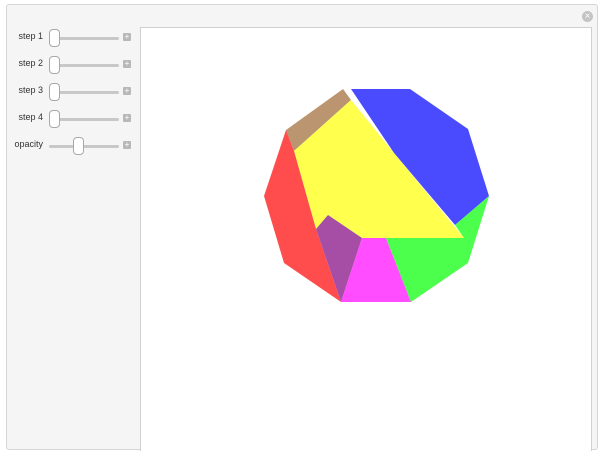 Image resolution: width=604 pixels, height=456 pixels. Describe the element at coordinates (84, 92) in the screenshot. I see `step-3-slider` at that location.